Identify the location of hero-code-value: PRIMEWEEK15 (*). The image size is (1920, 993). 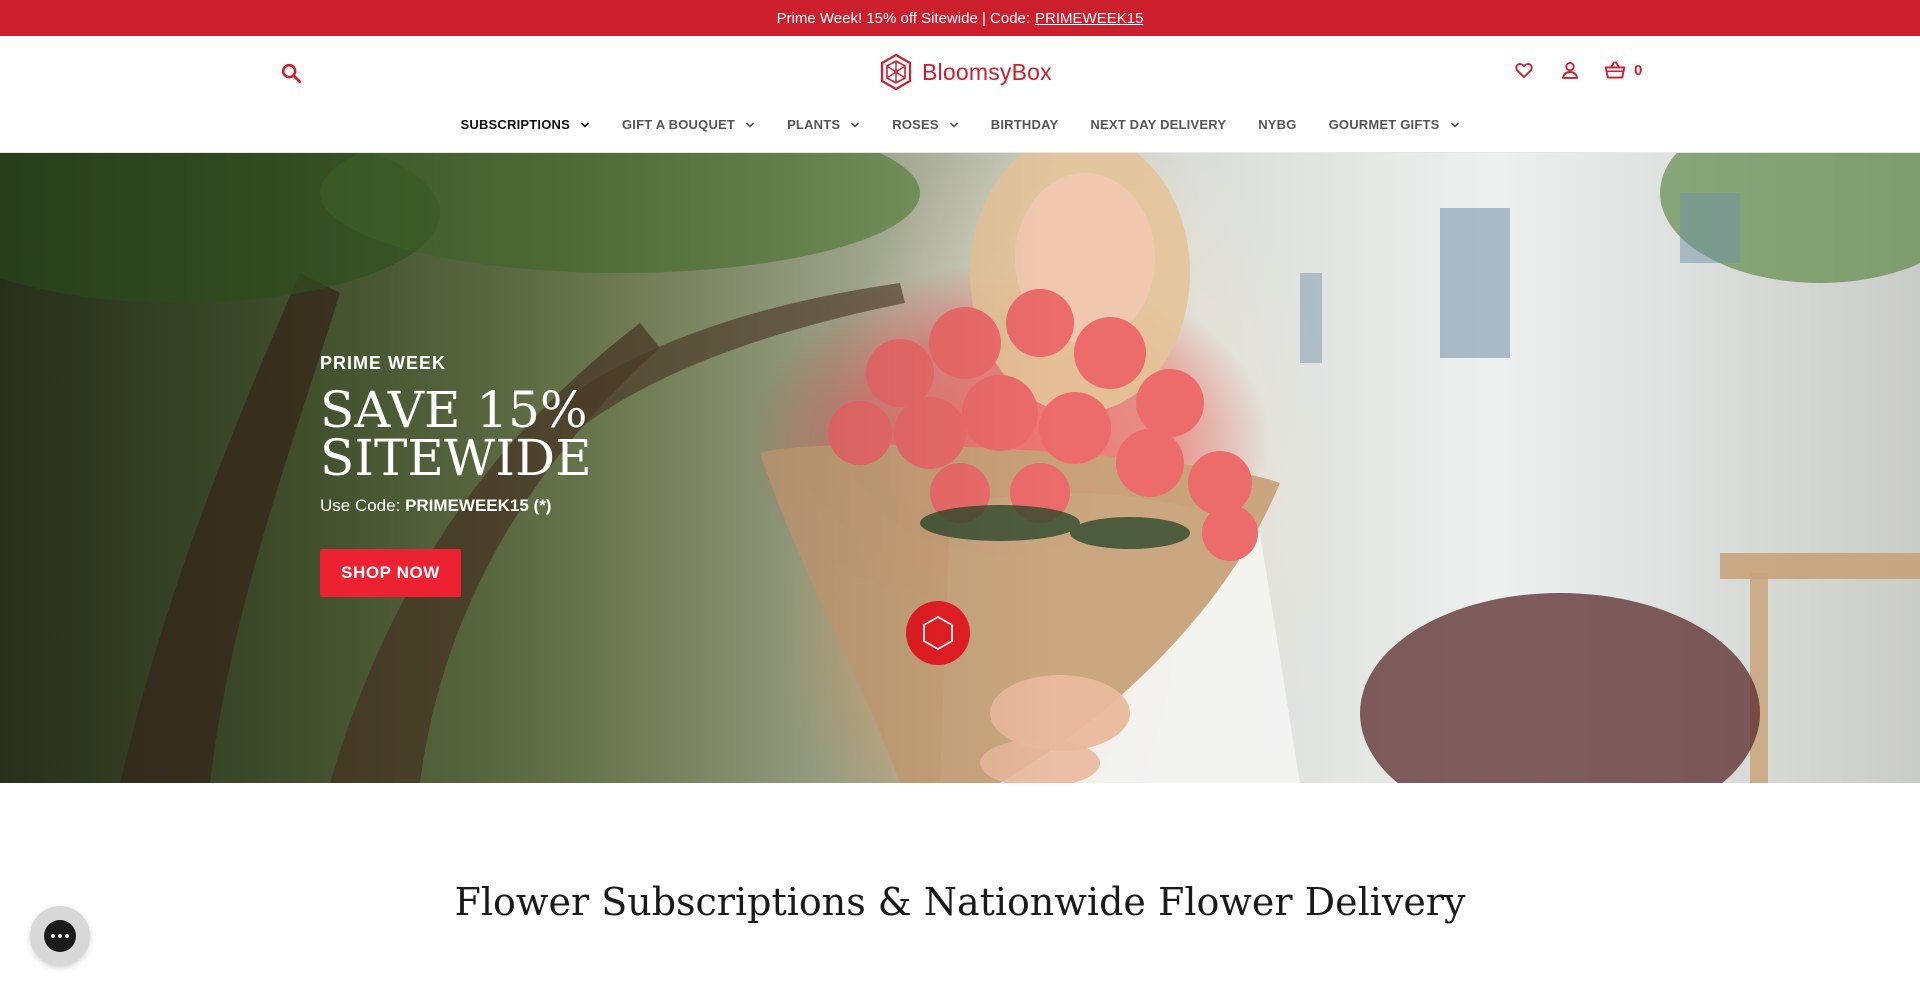
(478, 505).